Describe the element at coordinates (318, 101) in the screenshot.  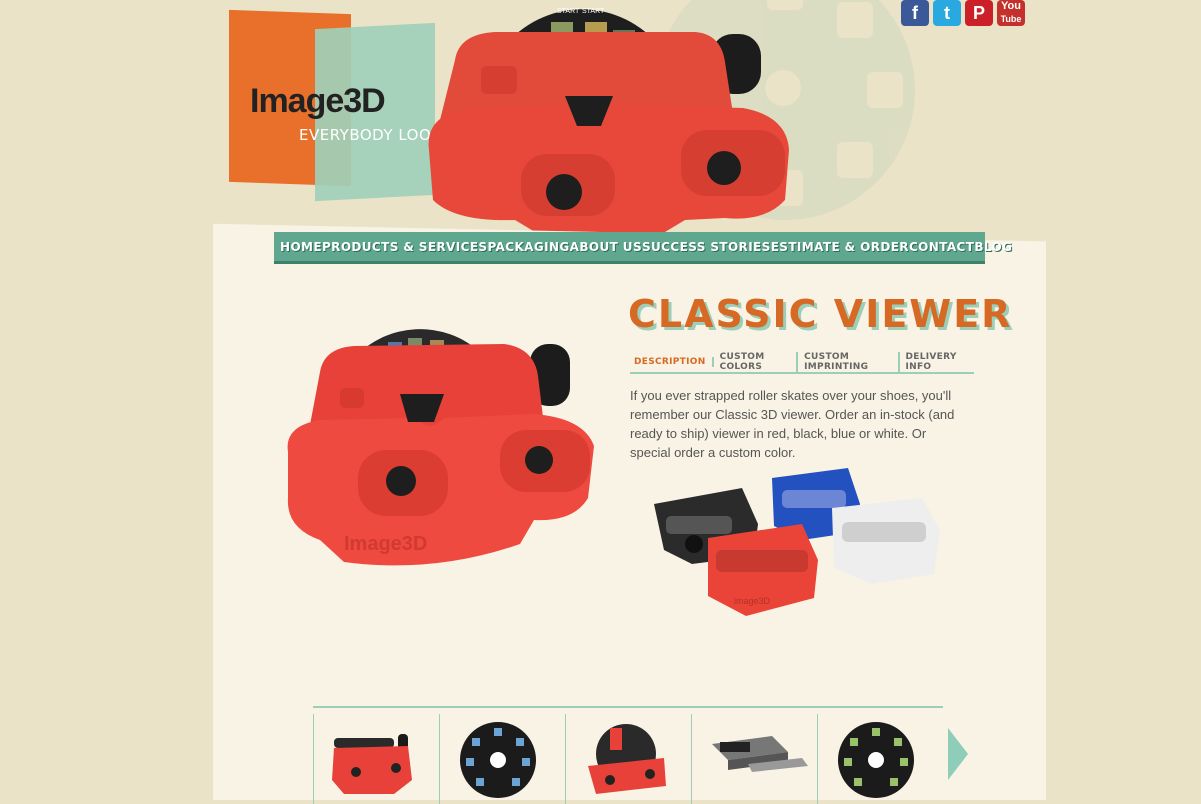
I see `logo-wordmark: Image3D` at that location.